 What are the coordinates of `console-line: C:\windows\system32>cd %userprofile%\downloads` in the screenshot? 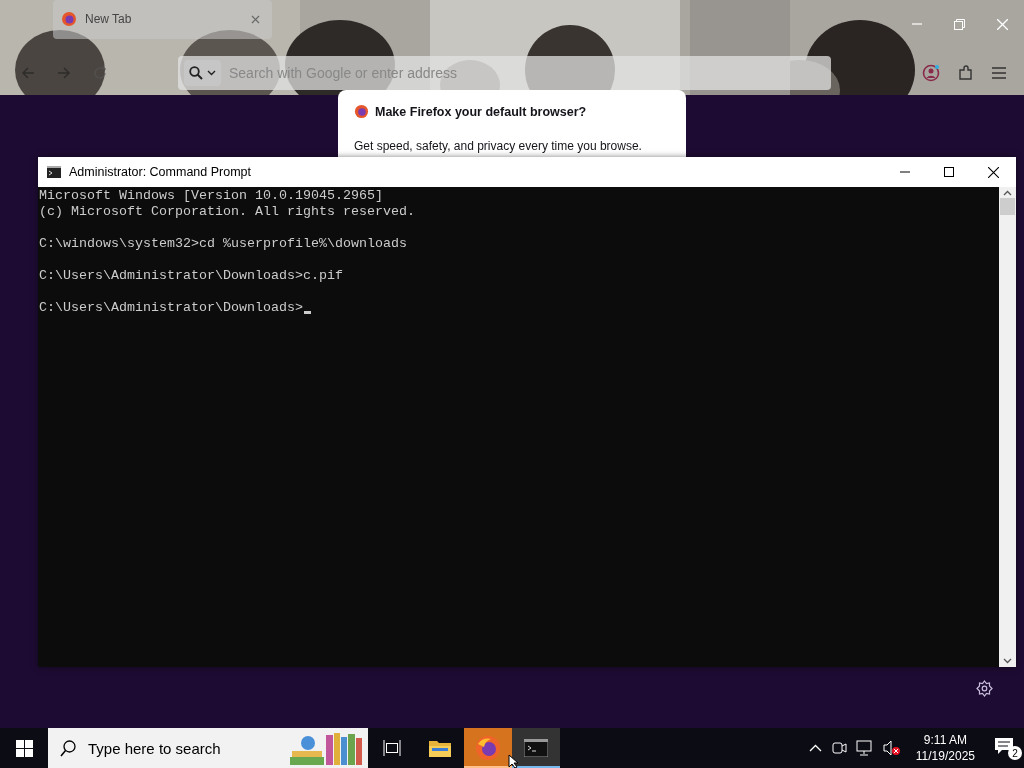 It's located at (223, 244).